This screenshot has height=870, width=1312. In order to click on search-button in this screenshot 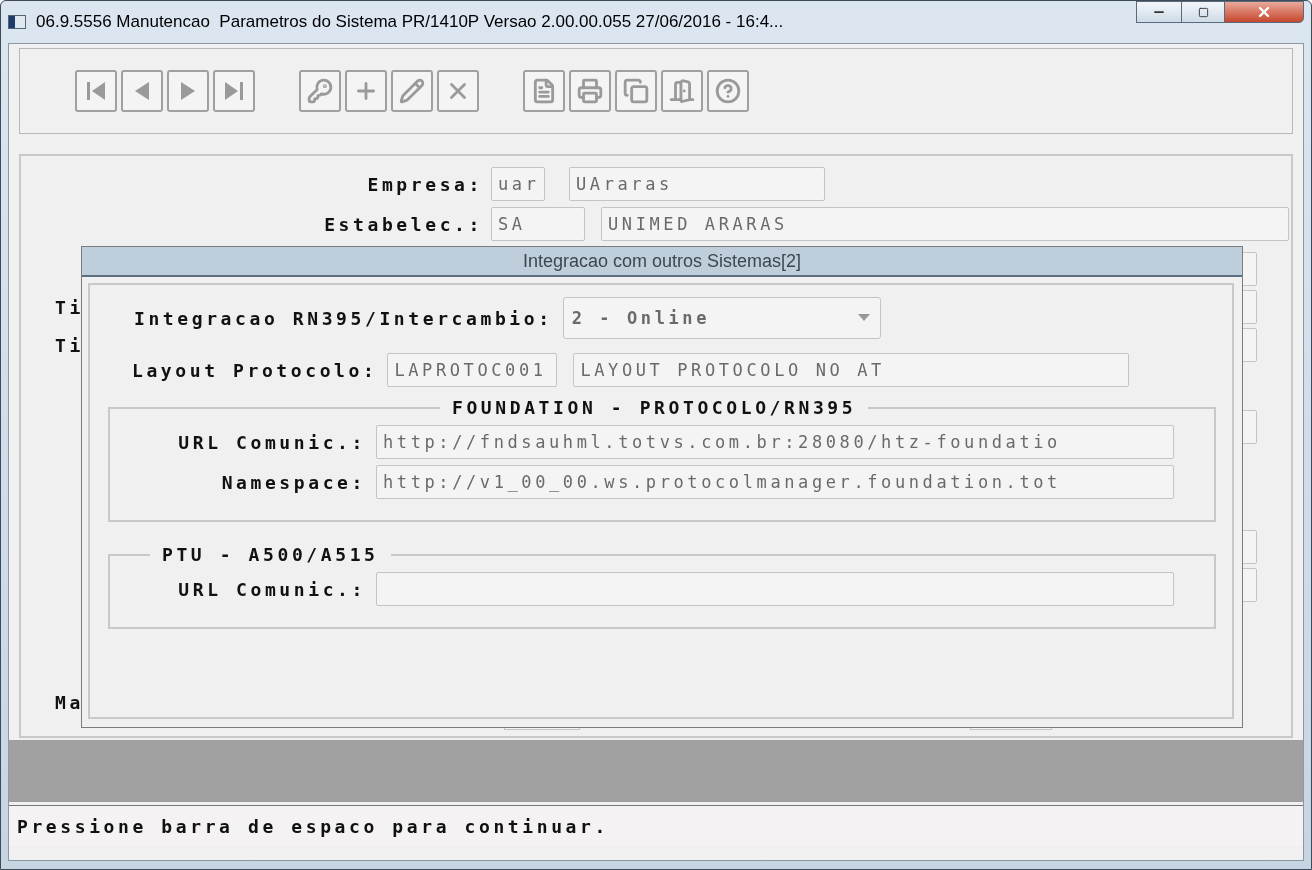, I will do `click(320, 91)`.